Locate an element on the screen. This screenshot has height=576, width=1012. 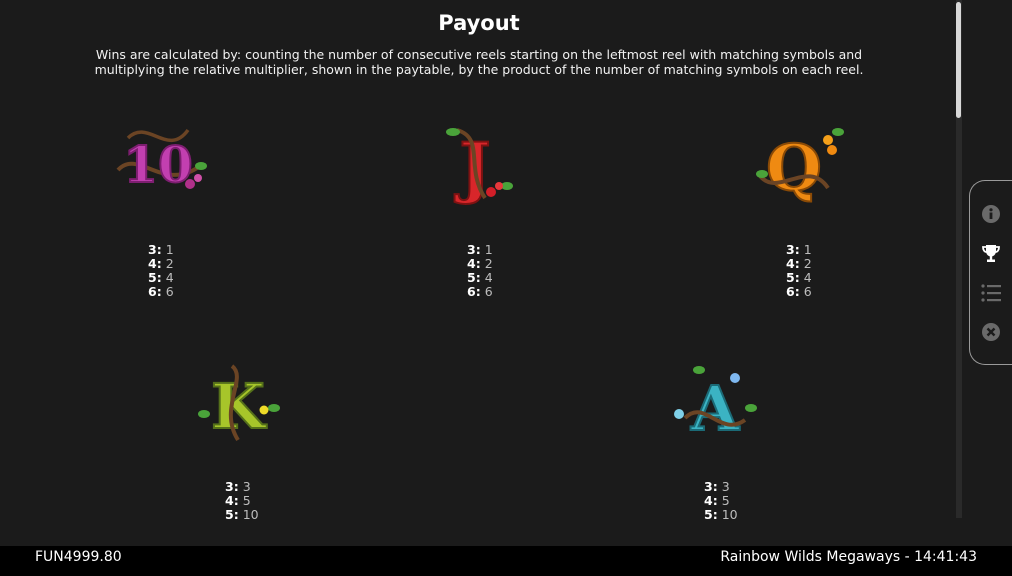
info-button is located at coordinates (991, 214).